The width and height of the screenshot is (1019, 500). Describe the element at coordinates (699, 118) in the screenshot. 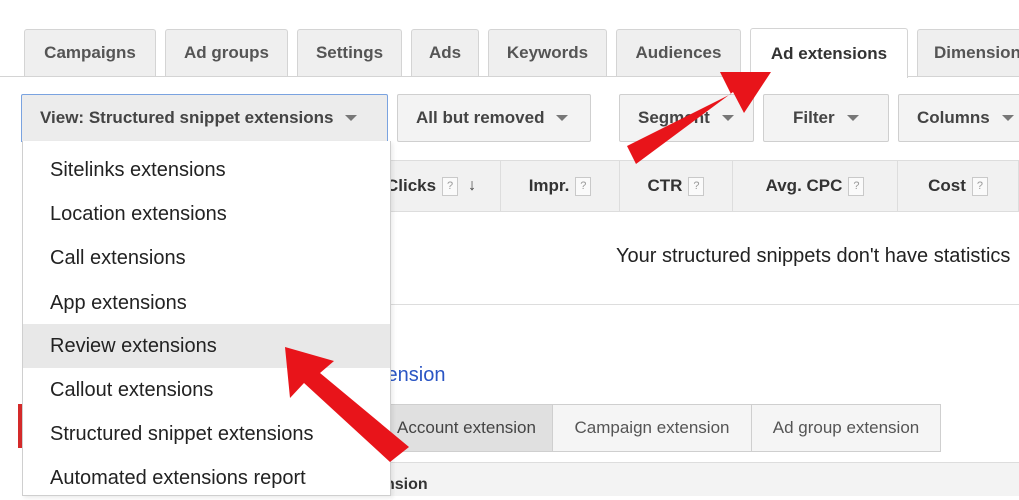

I see `annotation-arrow-upper` at that location.